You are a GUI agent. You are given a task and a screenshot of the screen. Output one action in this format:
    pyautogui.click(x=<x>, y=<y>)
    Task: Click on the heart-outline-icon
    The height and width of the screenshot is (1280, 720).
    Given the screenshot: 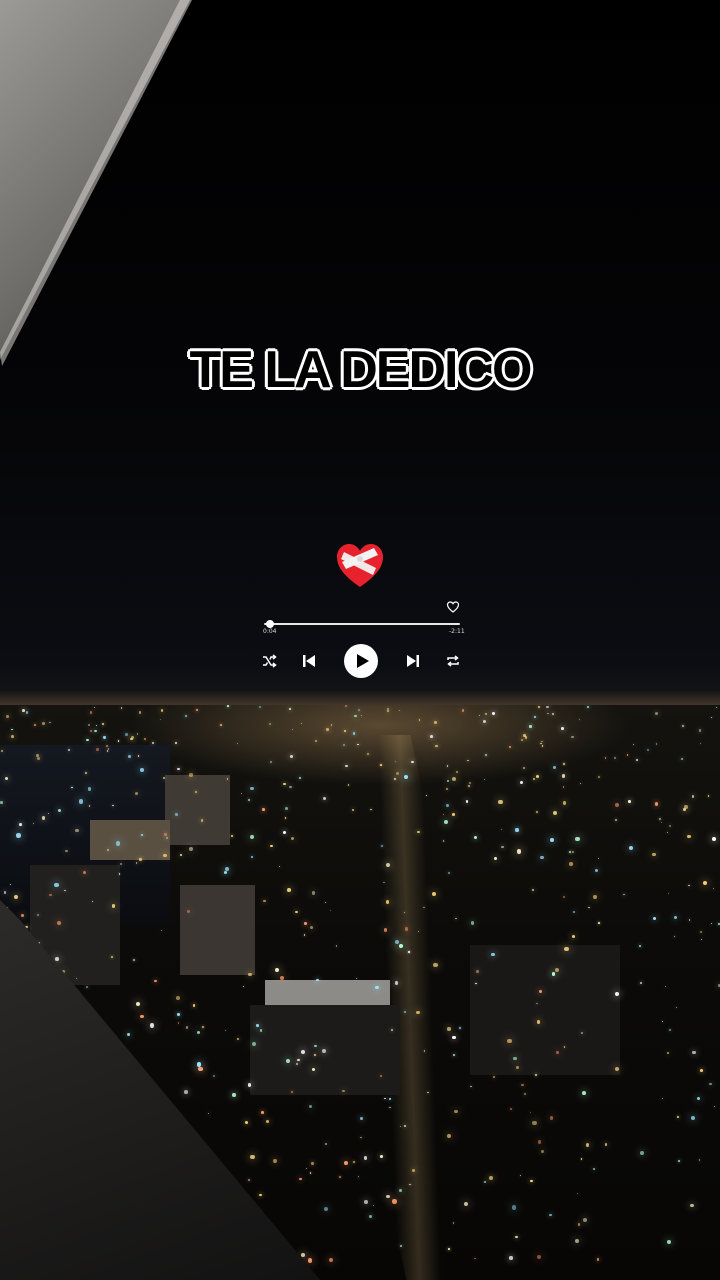 What is the action you would take?
    pyautogui.click(x=453, y=607)
    